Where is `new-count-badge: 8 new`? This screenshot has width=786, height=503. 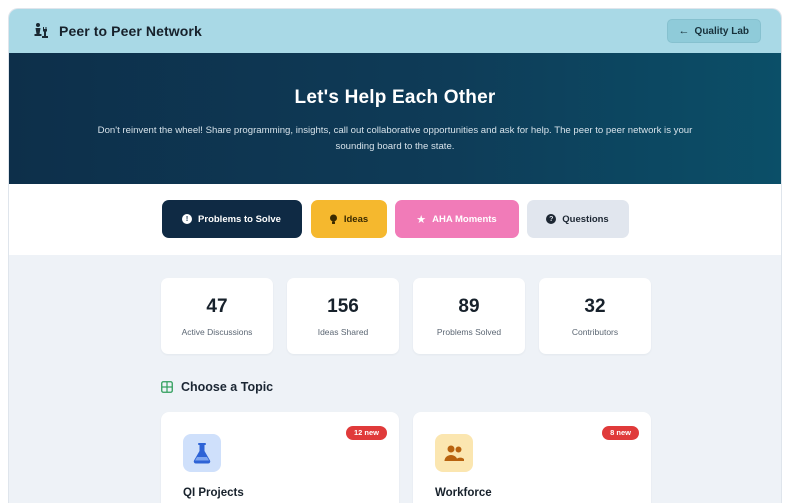
new-count-badge: 8 new is located at coordinates (620, 433).